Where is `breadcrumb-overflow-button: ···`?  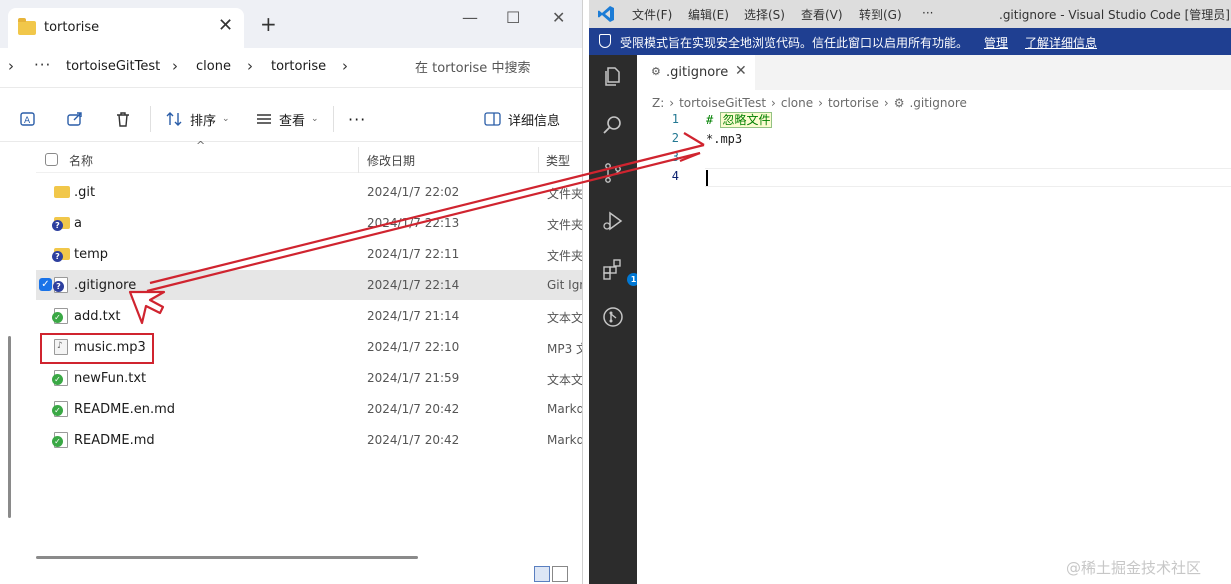 breadcrumb-overflow-button: ··· is located at coordinates (42, 65).